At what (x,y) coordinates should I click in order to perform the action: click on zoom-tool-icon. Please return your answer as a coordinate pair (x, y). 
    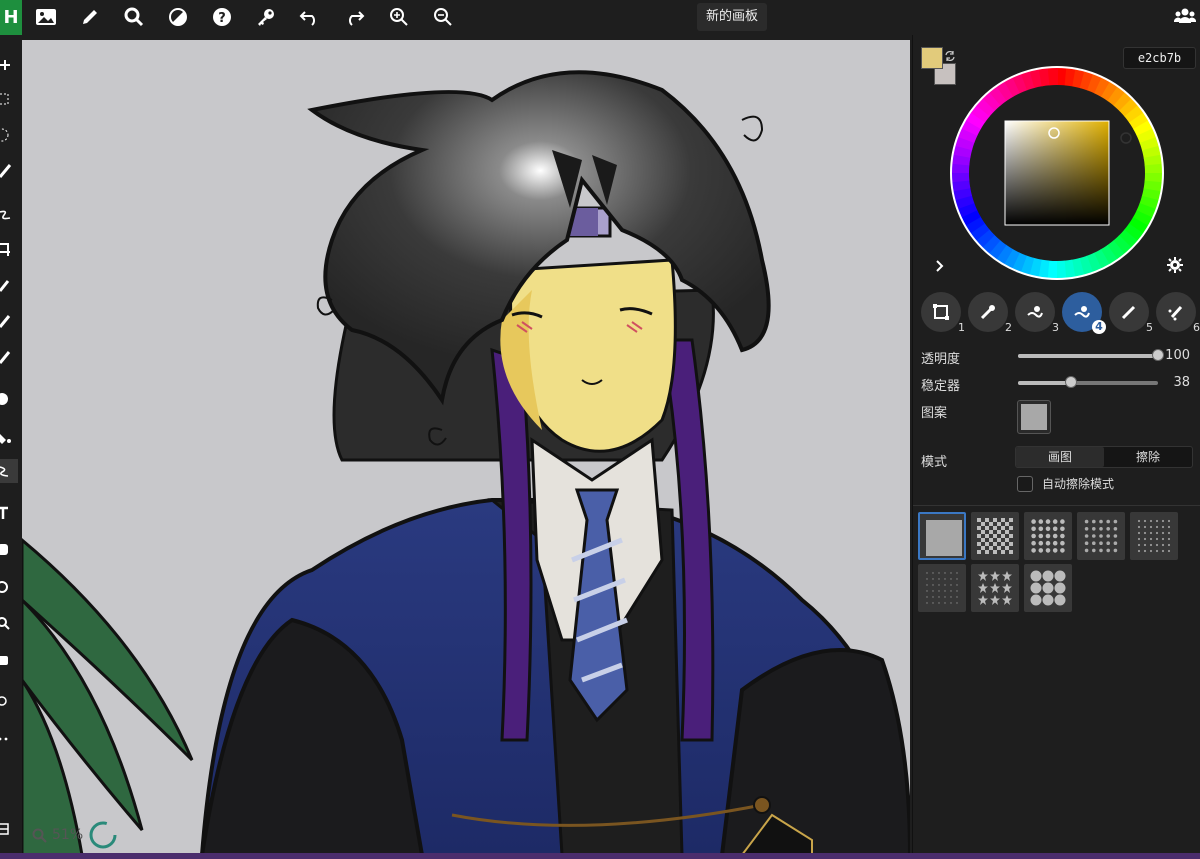
    Looking at the image, I should click on (9, 623).